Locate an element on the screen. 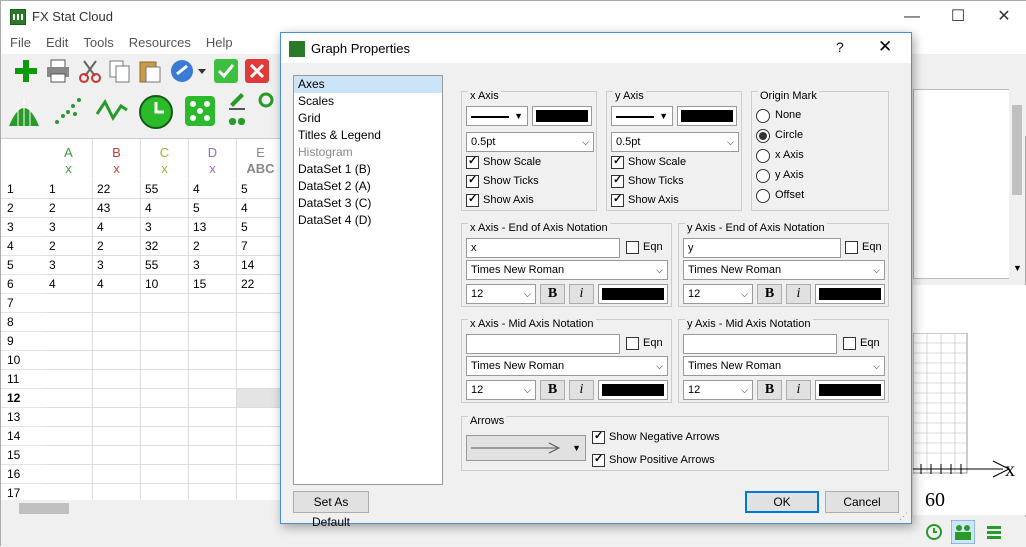  row-header: 12 is located at coordinates (23, 398).